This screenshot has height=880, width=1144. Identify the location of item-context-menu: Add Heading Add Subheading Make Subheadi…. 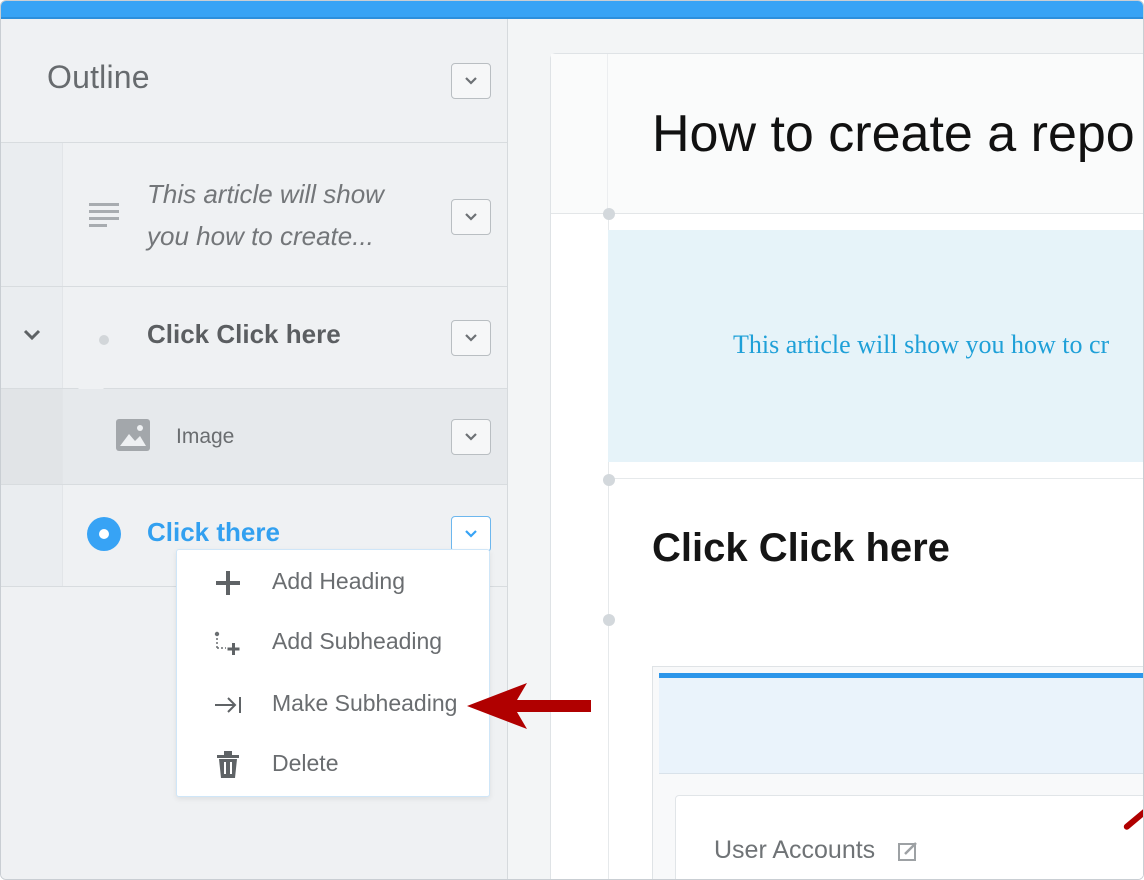
(333, 673).